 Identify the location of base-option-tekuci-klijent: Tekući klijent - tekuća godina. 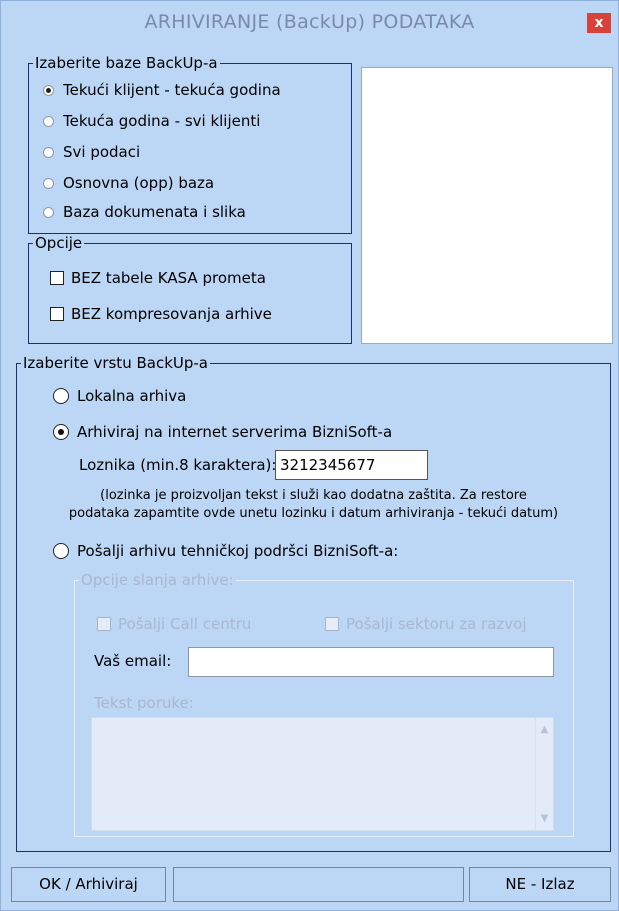
(162, 90).